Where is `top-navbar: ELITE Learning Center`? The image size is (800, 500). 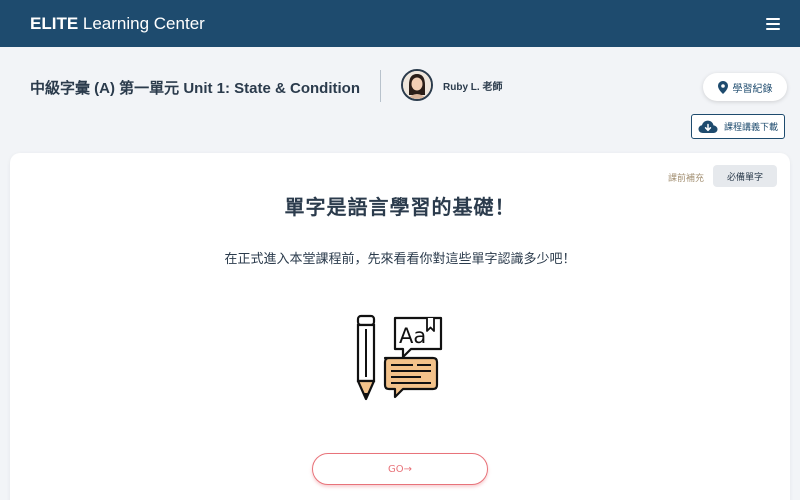
top-navbar: ELITE Learning Center is located at coordinates (400, 23).